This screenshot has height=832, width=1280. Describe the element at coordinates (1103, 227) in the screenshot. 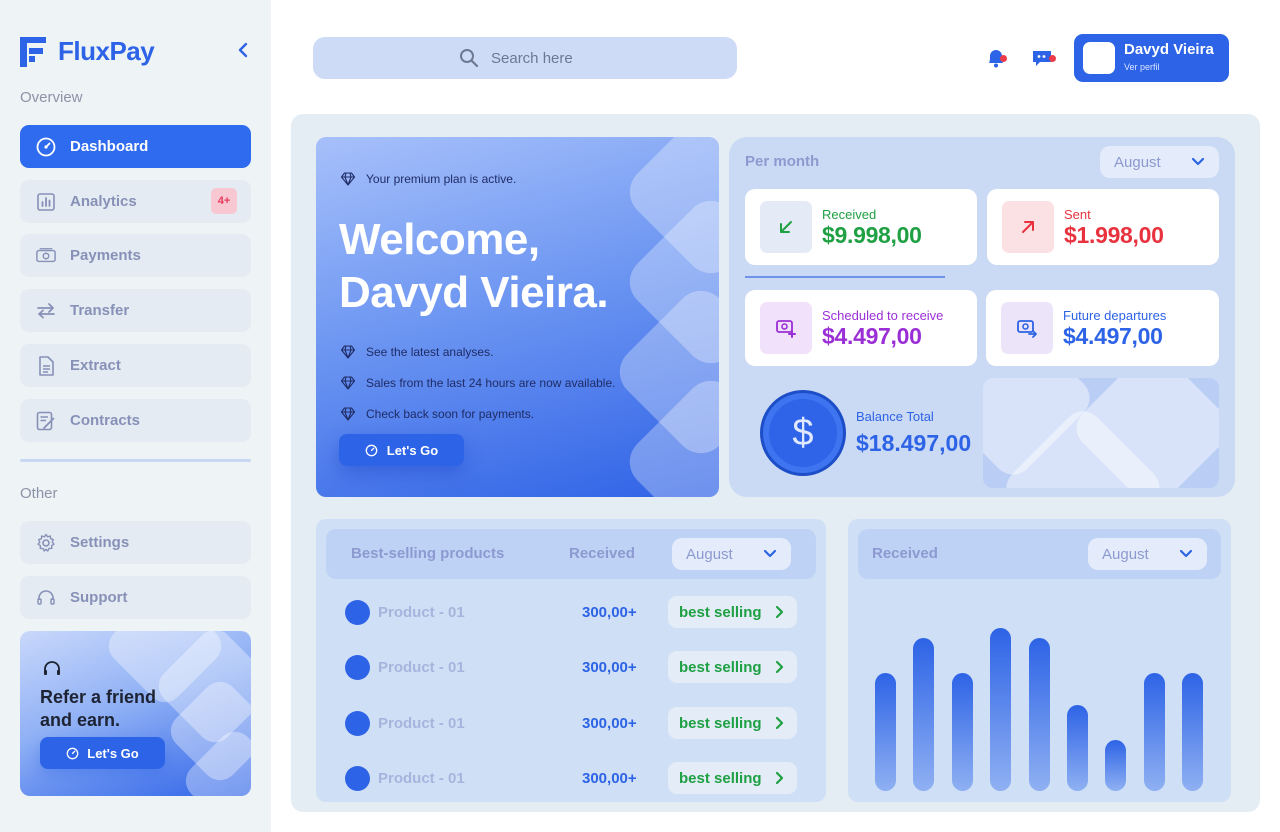

I see `sent-stat-card: Sent $1.998,00` at that location.